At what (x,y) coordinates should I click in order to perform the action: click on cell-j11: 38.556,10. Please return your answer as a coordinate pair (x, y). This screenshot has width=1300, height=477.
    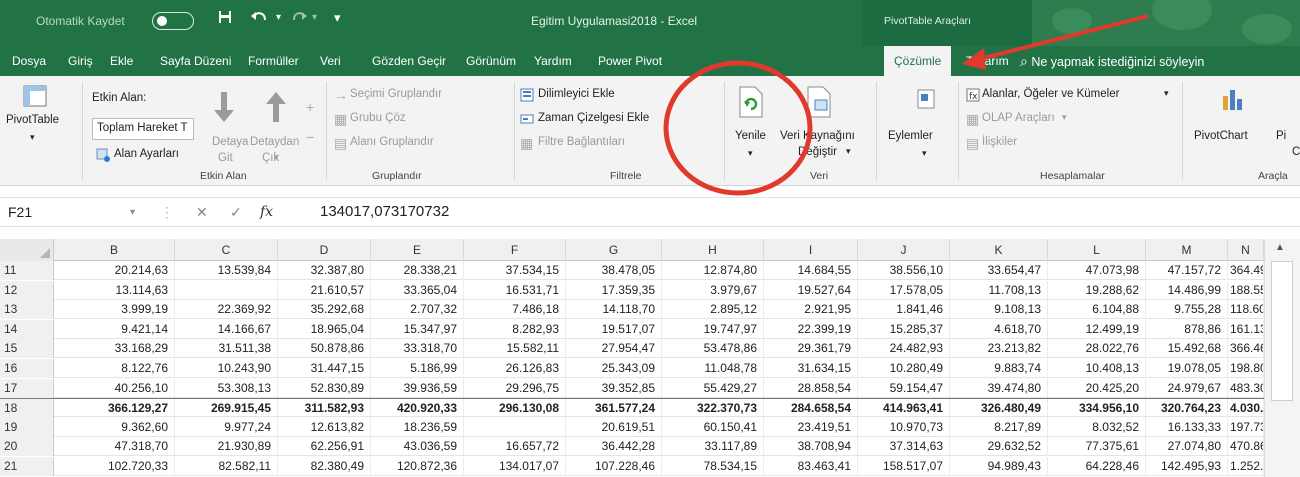
    Looking at the image, I should click on (904, 270).